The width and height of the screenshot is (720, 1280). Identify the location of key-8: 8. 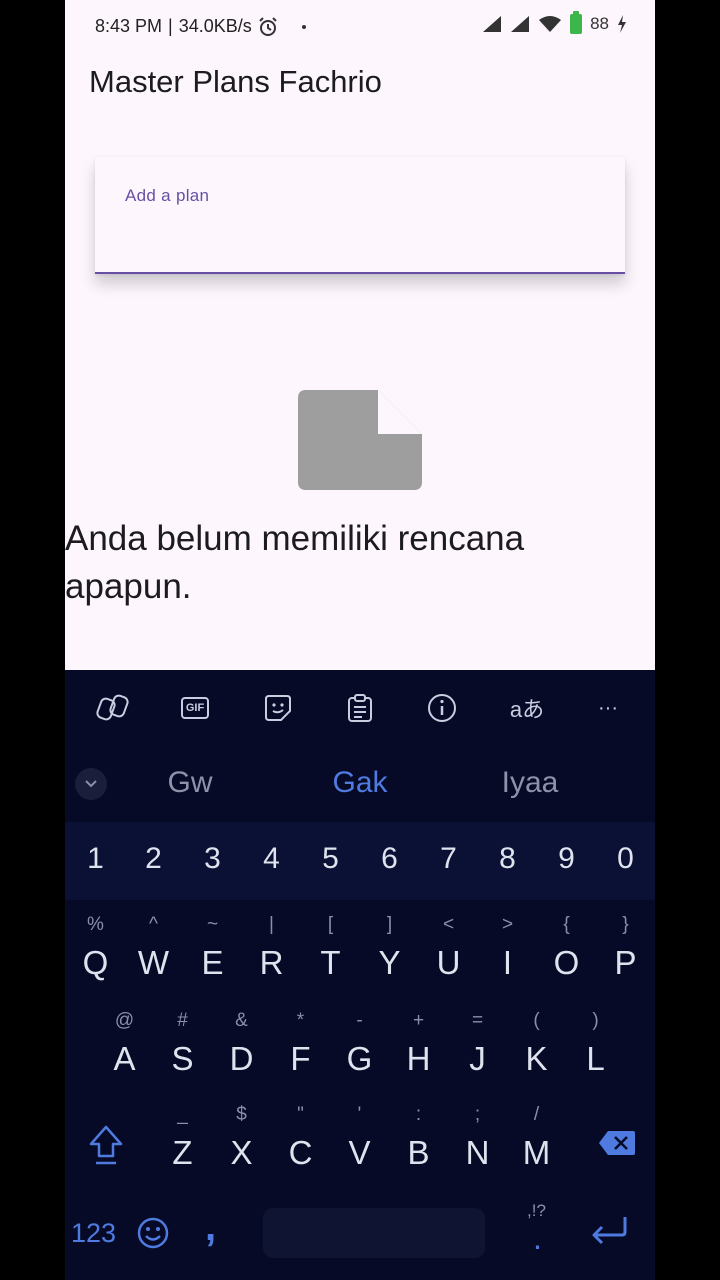
(507, 859).